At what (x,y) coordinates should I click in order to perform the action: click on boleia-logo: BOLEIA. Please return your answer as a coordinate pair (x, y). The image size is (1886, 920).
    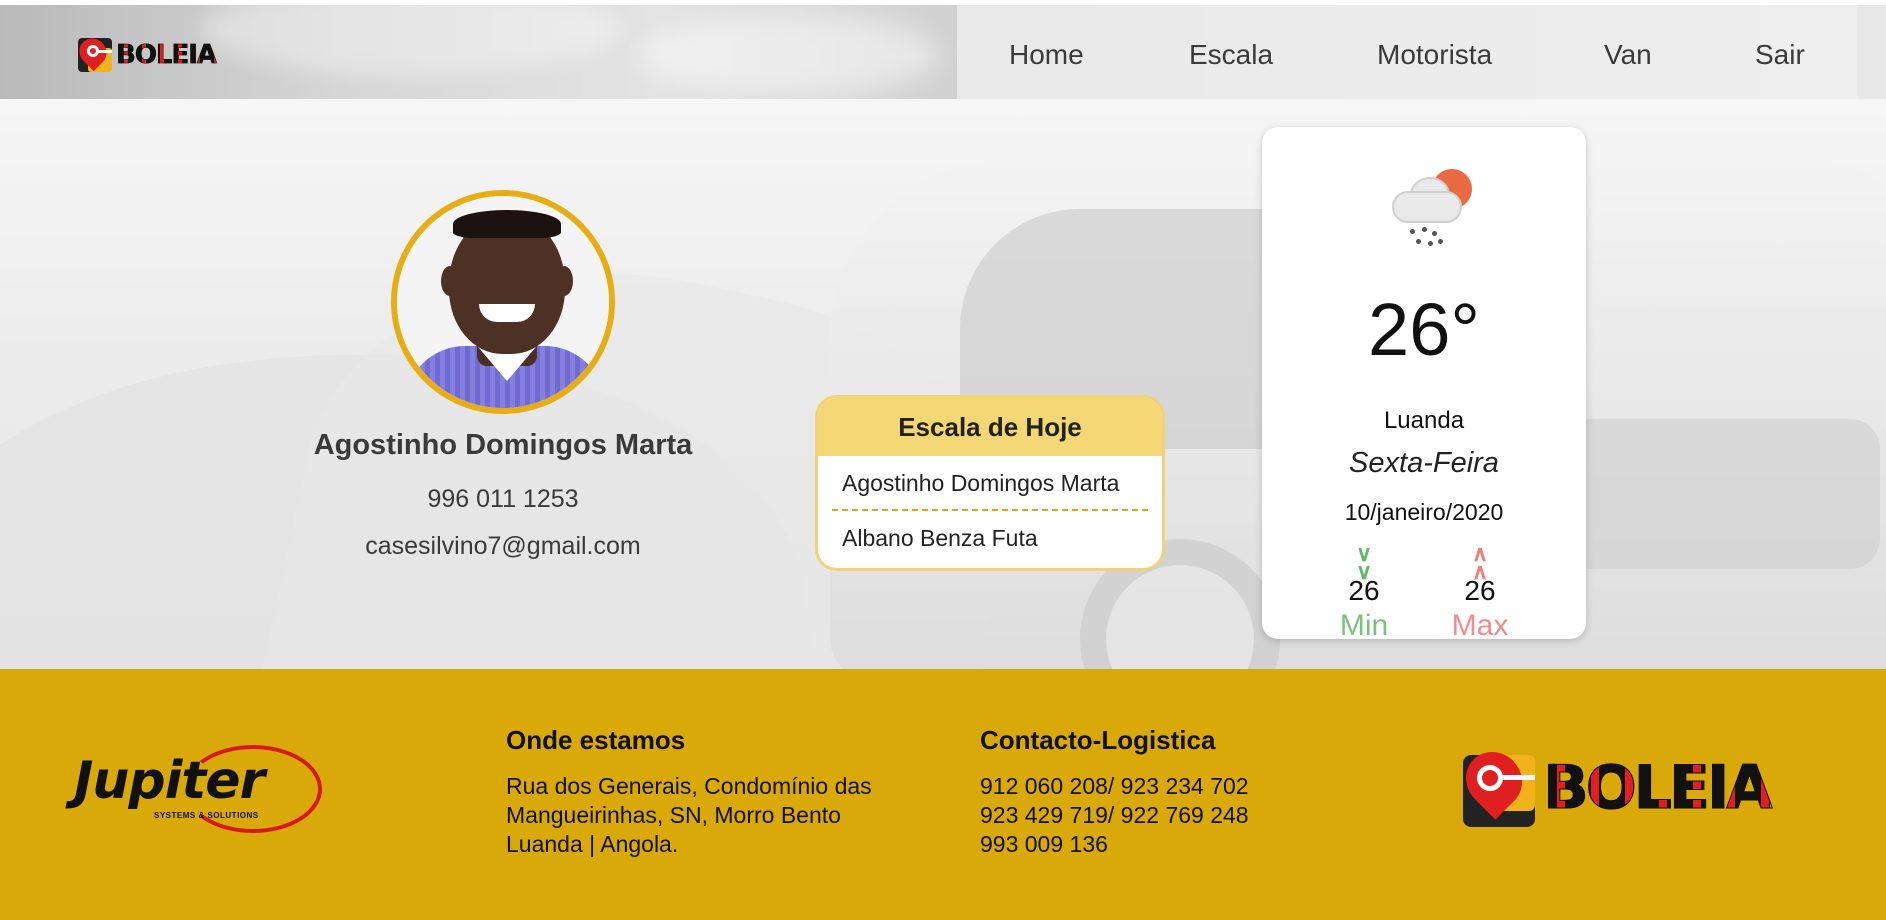
    Looking at the image, I should click on (150, 52).